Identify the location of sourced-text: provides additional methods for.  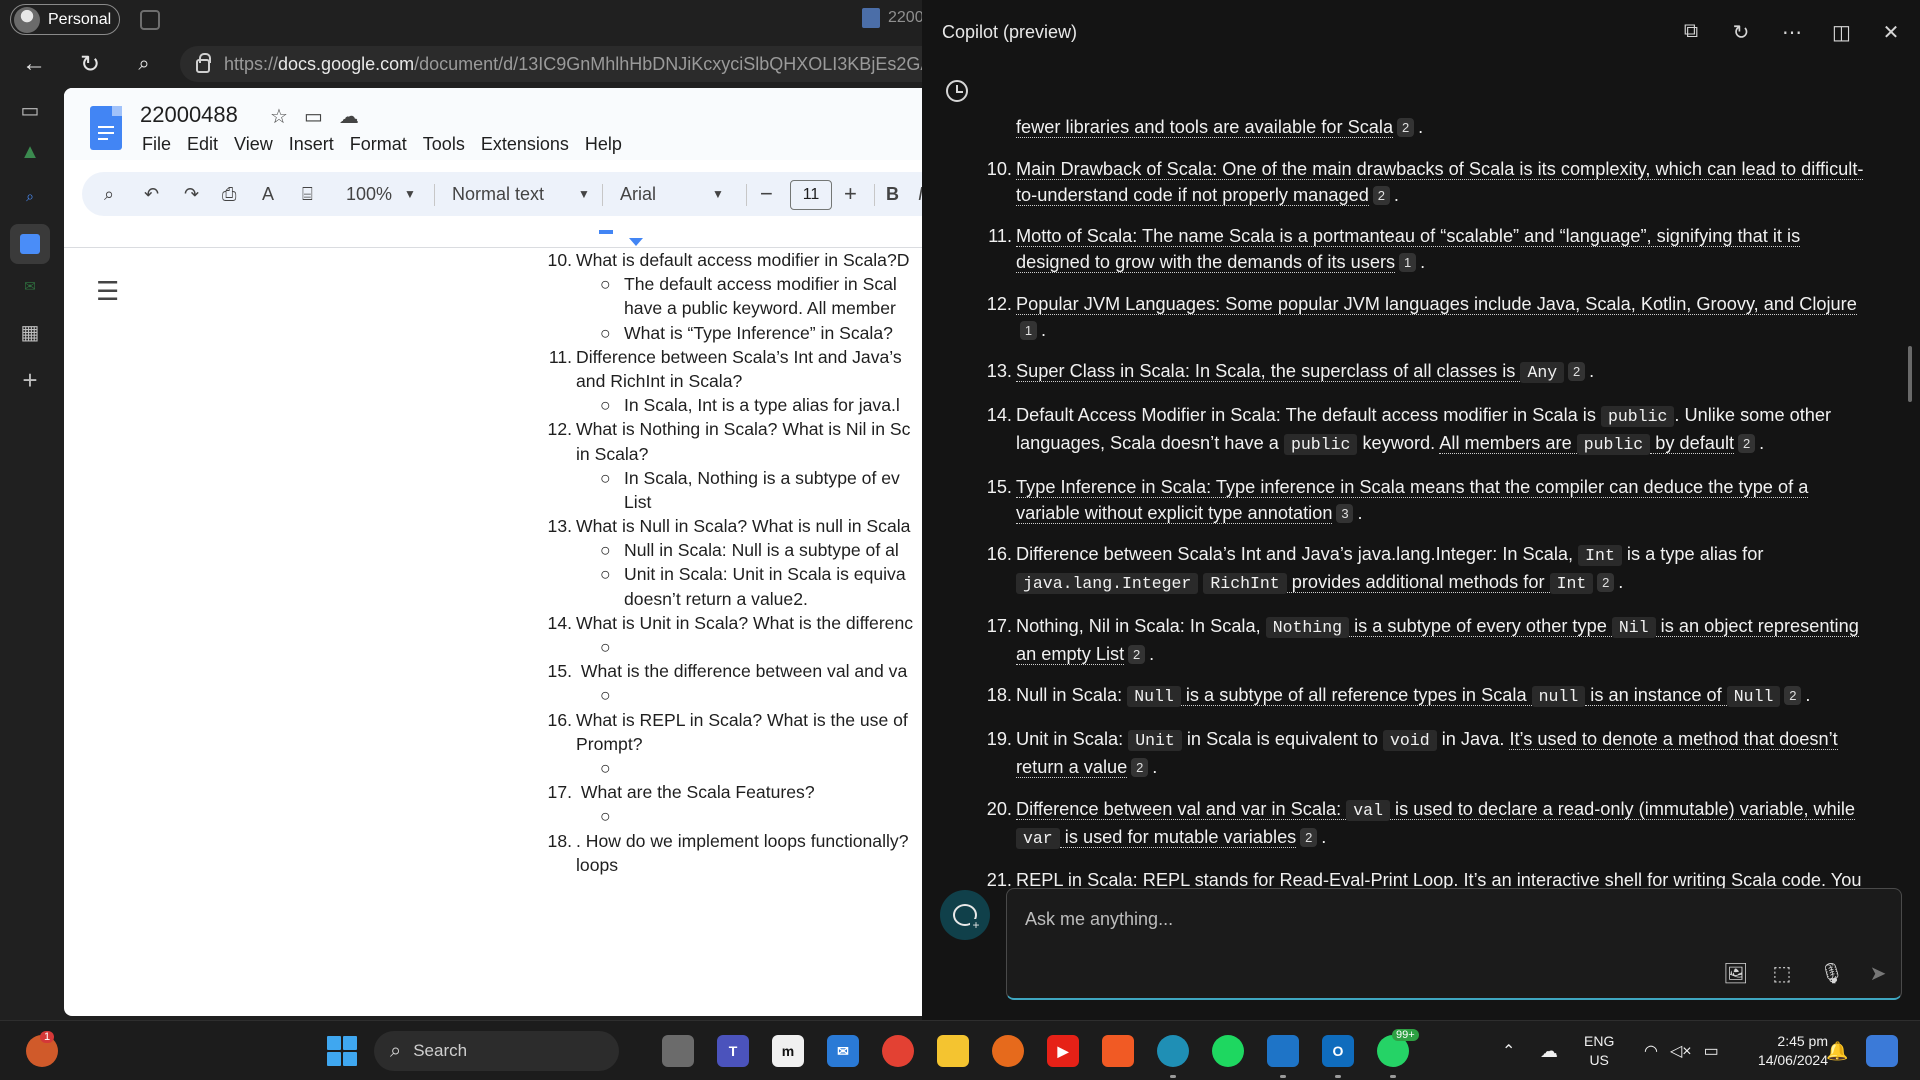
(1418, 583).